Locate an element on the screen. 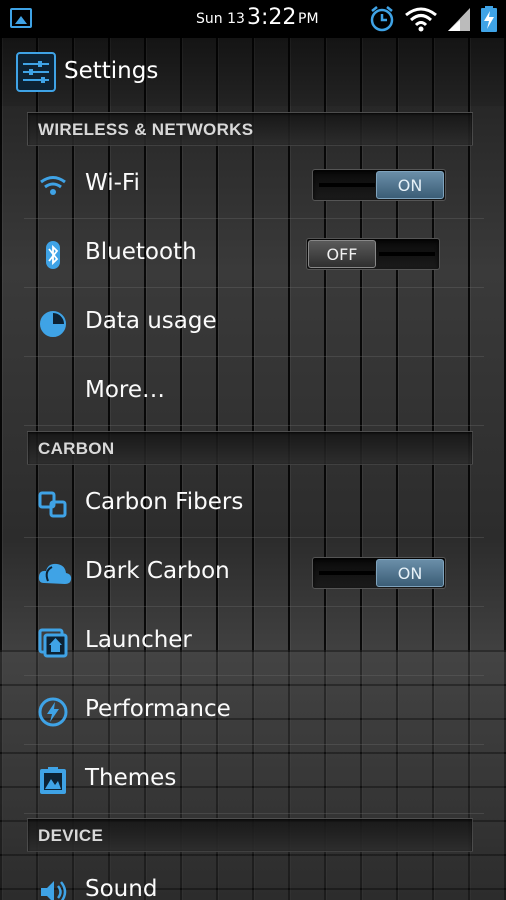 The width and height of the screenshot is (506, 900). settings-item-label: Bluetooth is located at coordinates (141, 252).